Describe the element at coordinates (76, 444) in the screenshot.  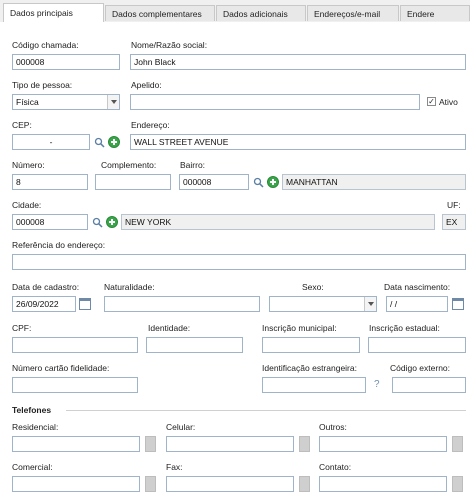
I see `residencial-input` at that location.